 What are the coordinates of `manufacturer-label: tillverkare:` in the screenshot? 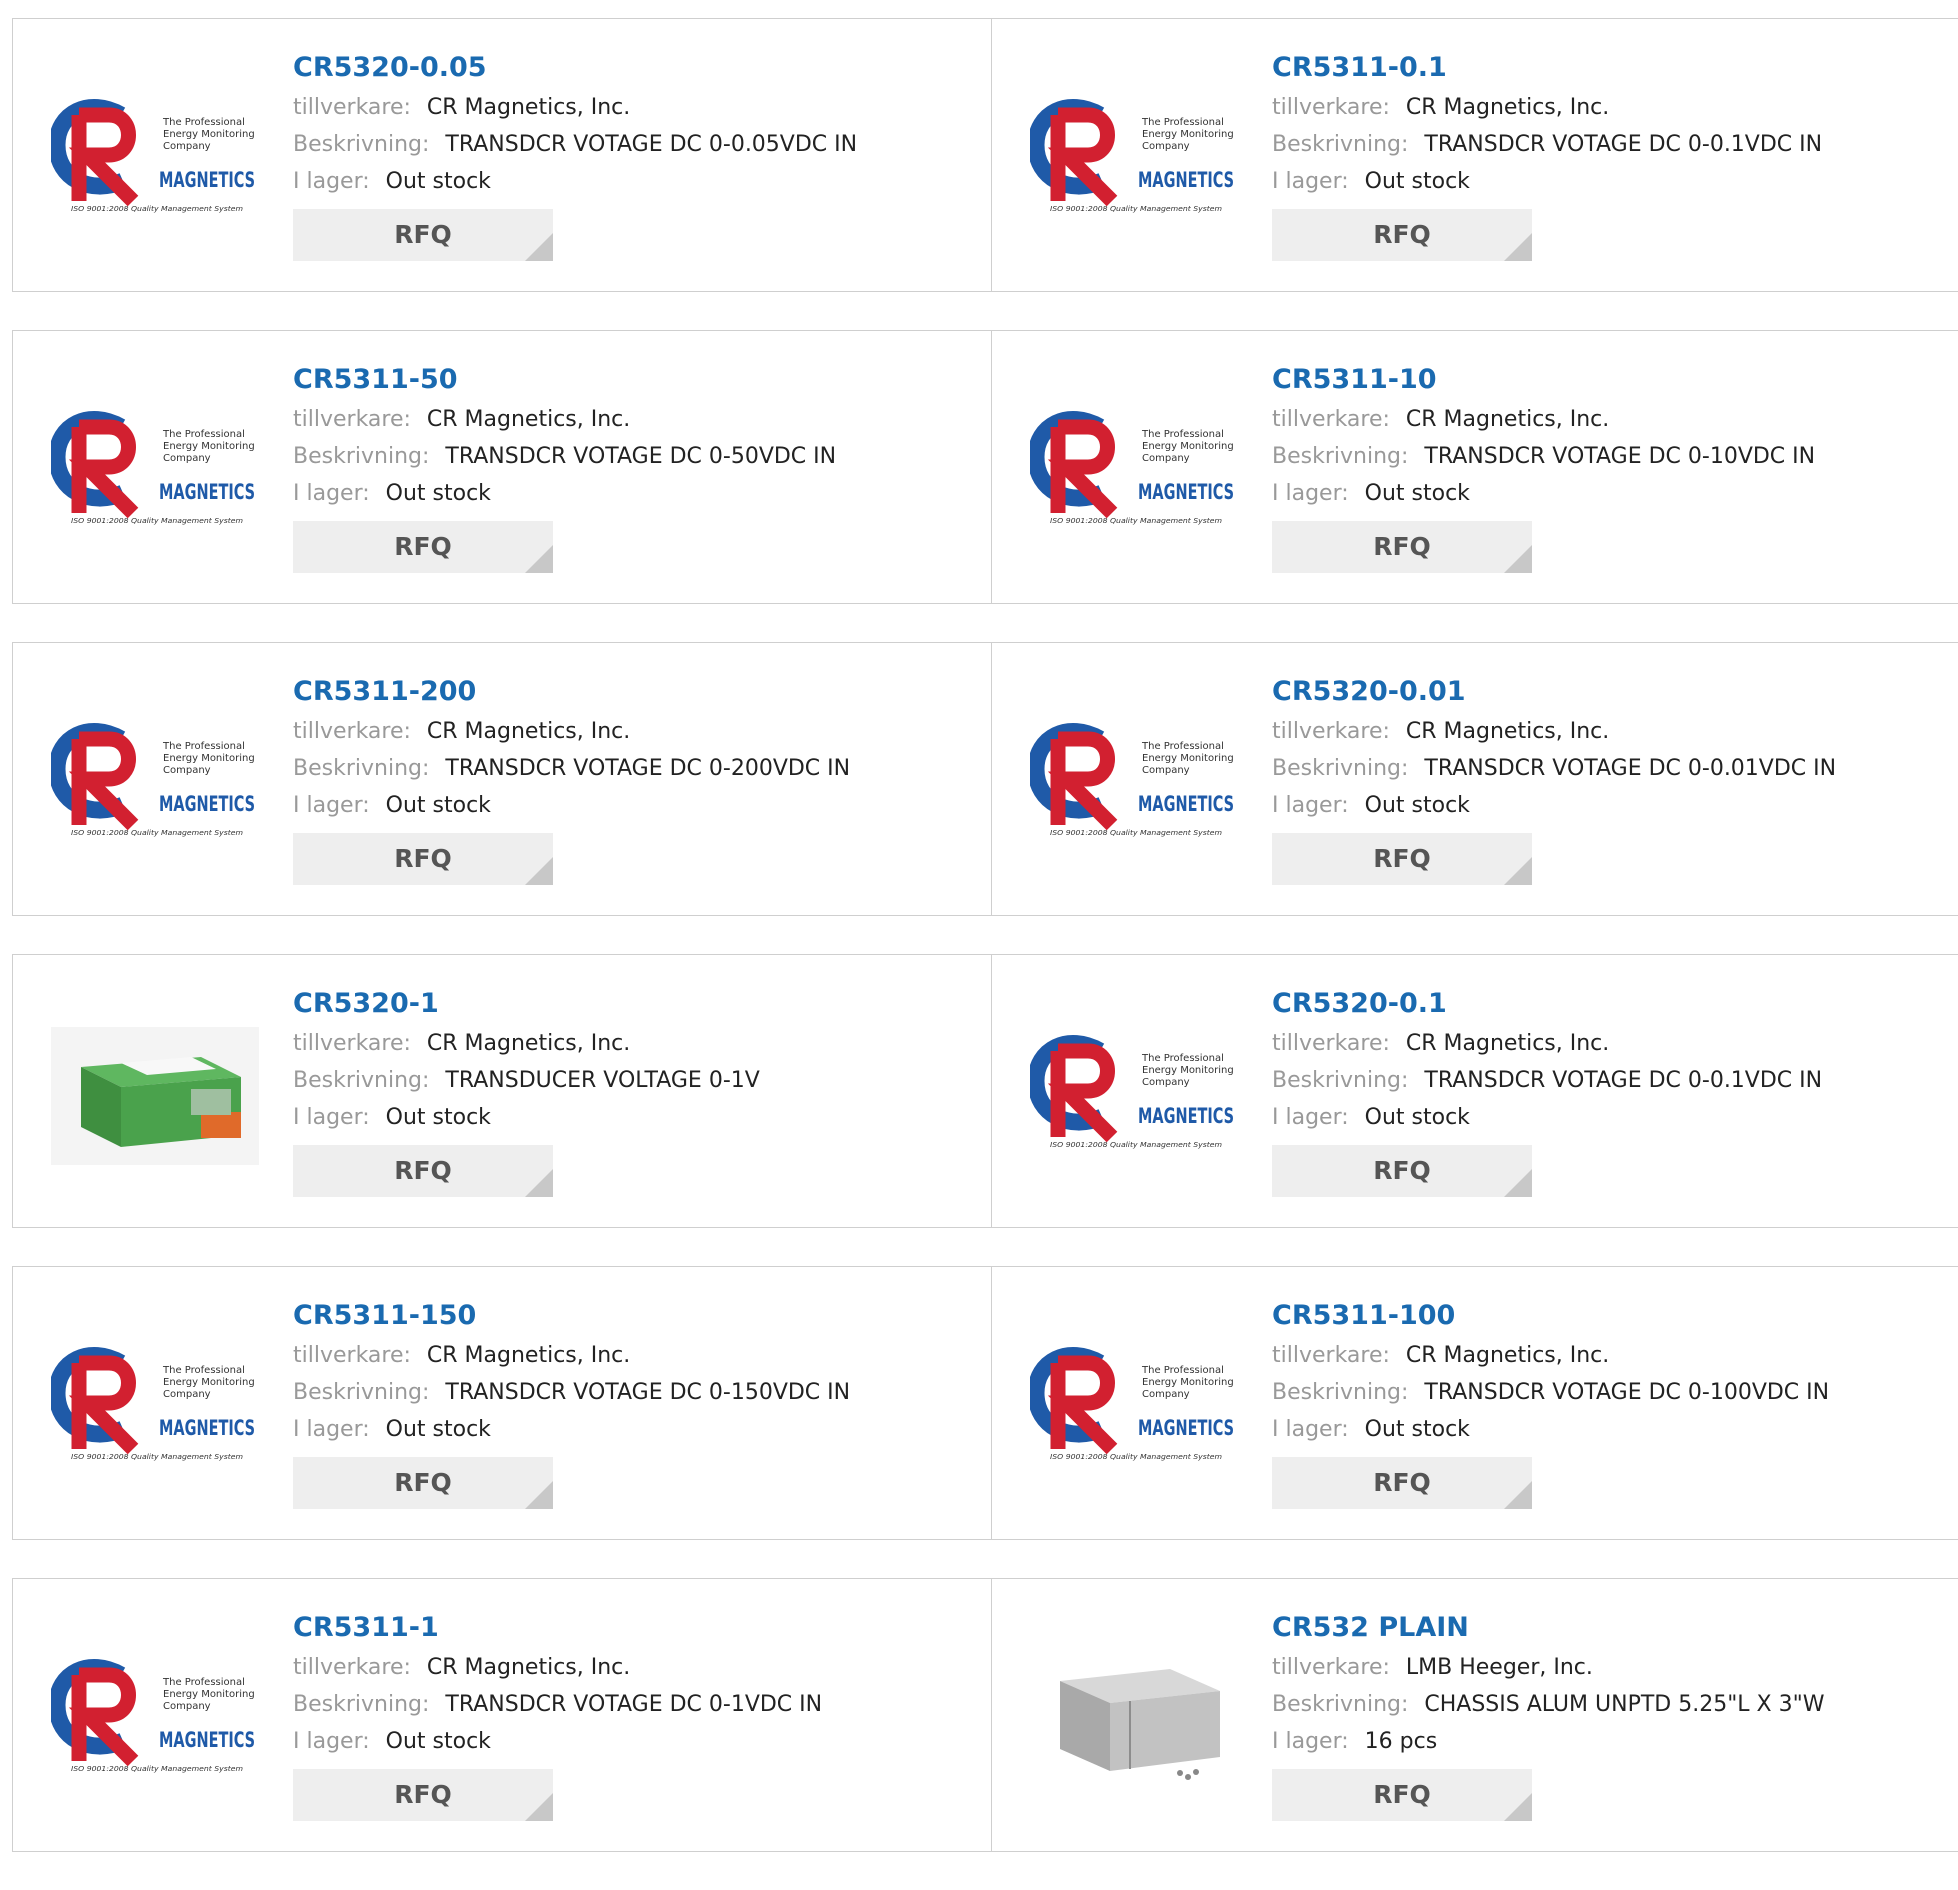 It's located at (352, 731).